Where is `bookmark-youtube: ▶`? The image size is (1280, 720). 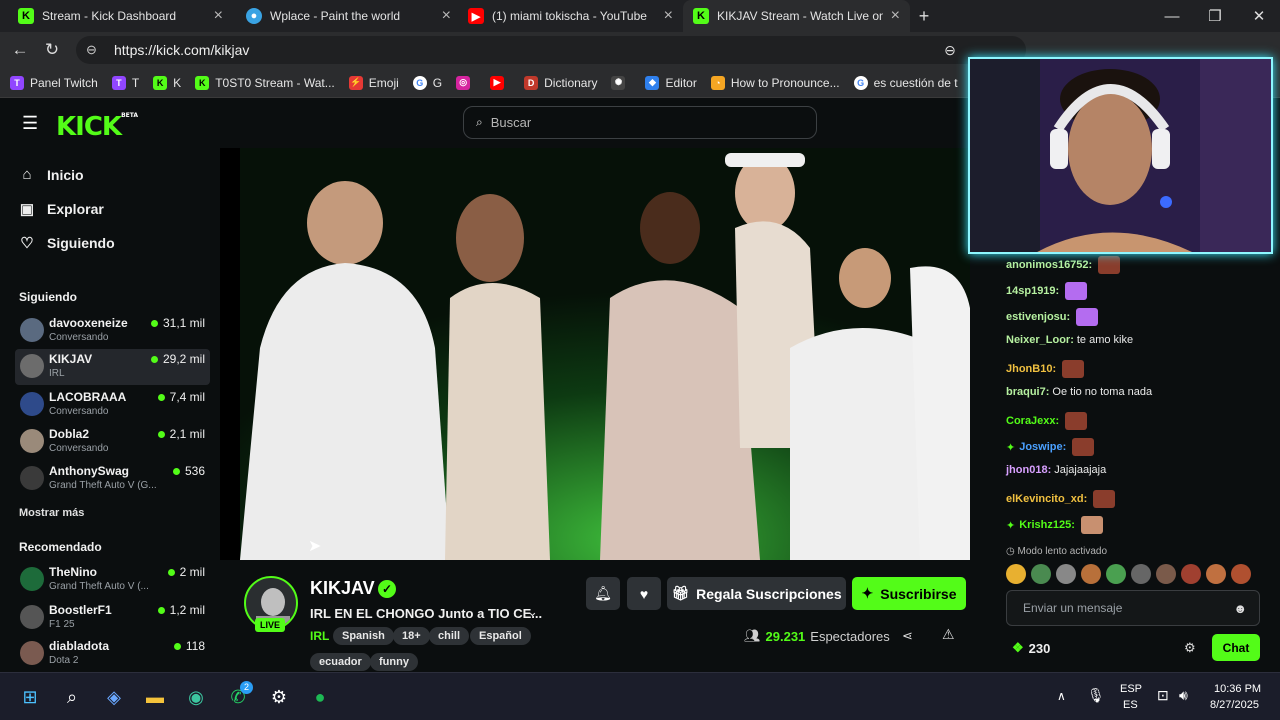 bookmark-youtube: ▶ is located at coordinates (500, 82).